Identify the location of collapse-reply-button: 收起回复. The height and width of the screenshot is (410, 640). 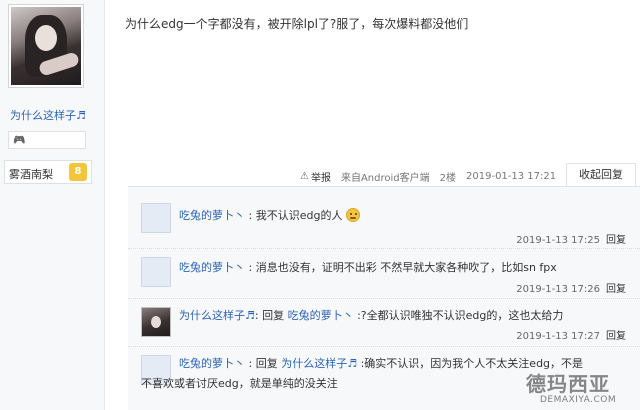
(601, 175).